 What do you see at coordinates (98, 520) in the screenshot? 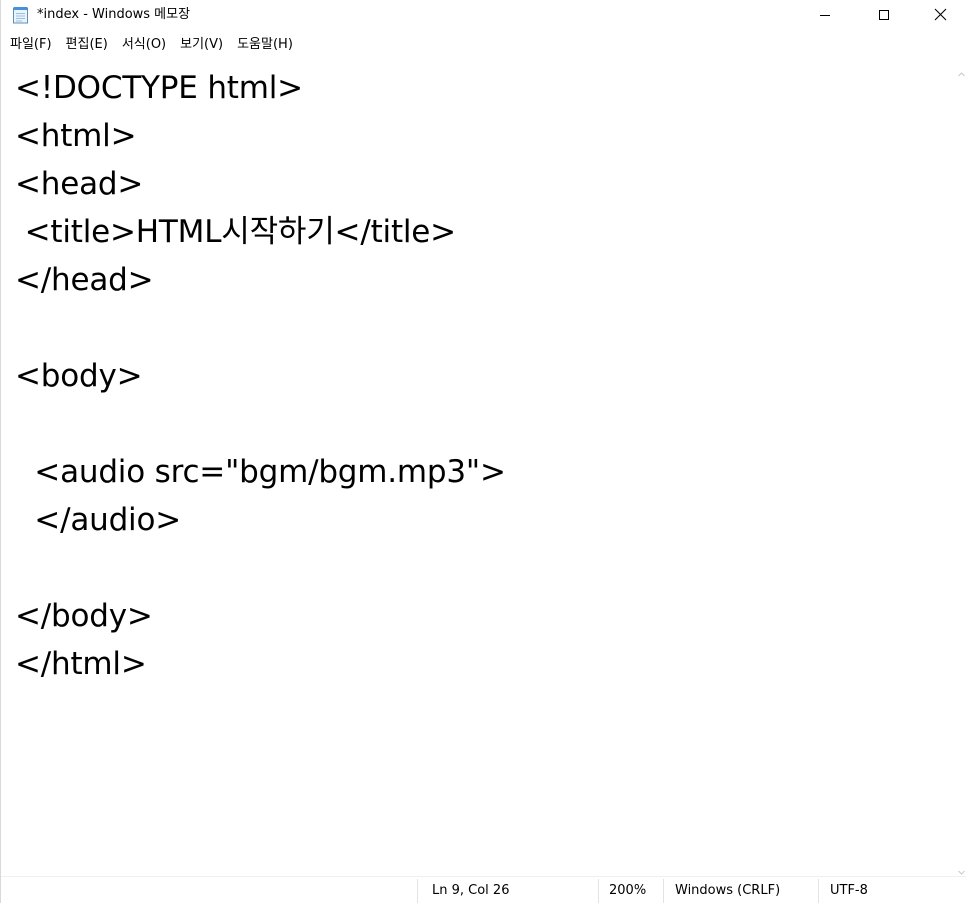
I see `editor-line: </audio>` at bounding box center [98, 520].